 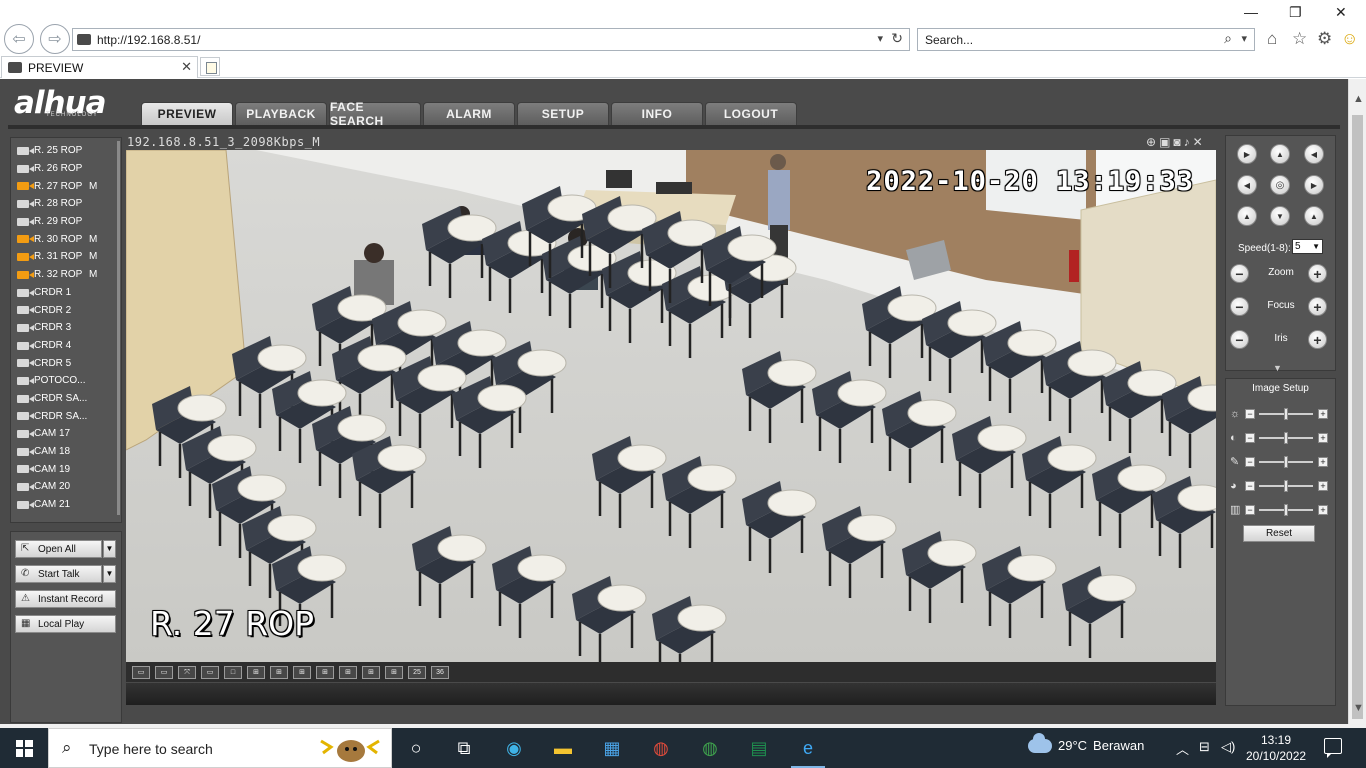 I want to click on ptz-right-down-button: ▲, so click(x=1314, y=216).